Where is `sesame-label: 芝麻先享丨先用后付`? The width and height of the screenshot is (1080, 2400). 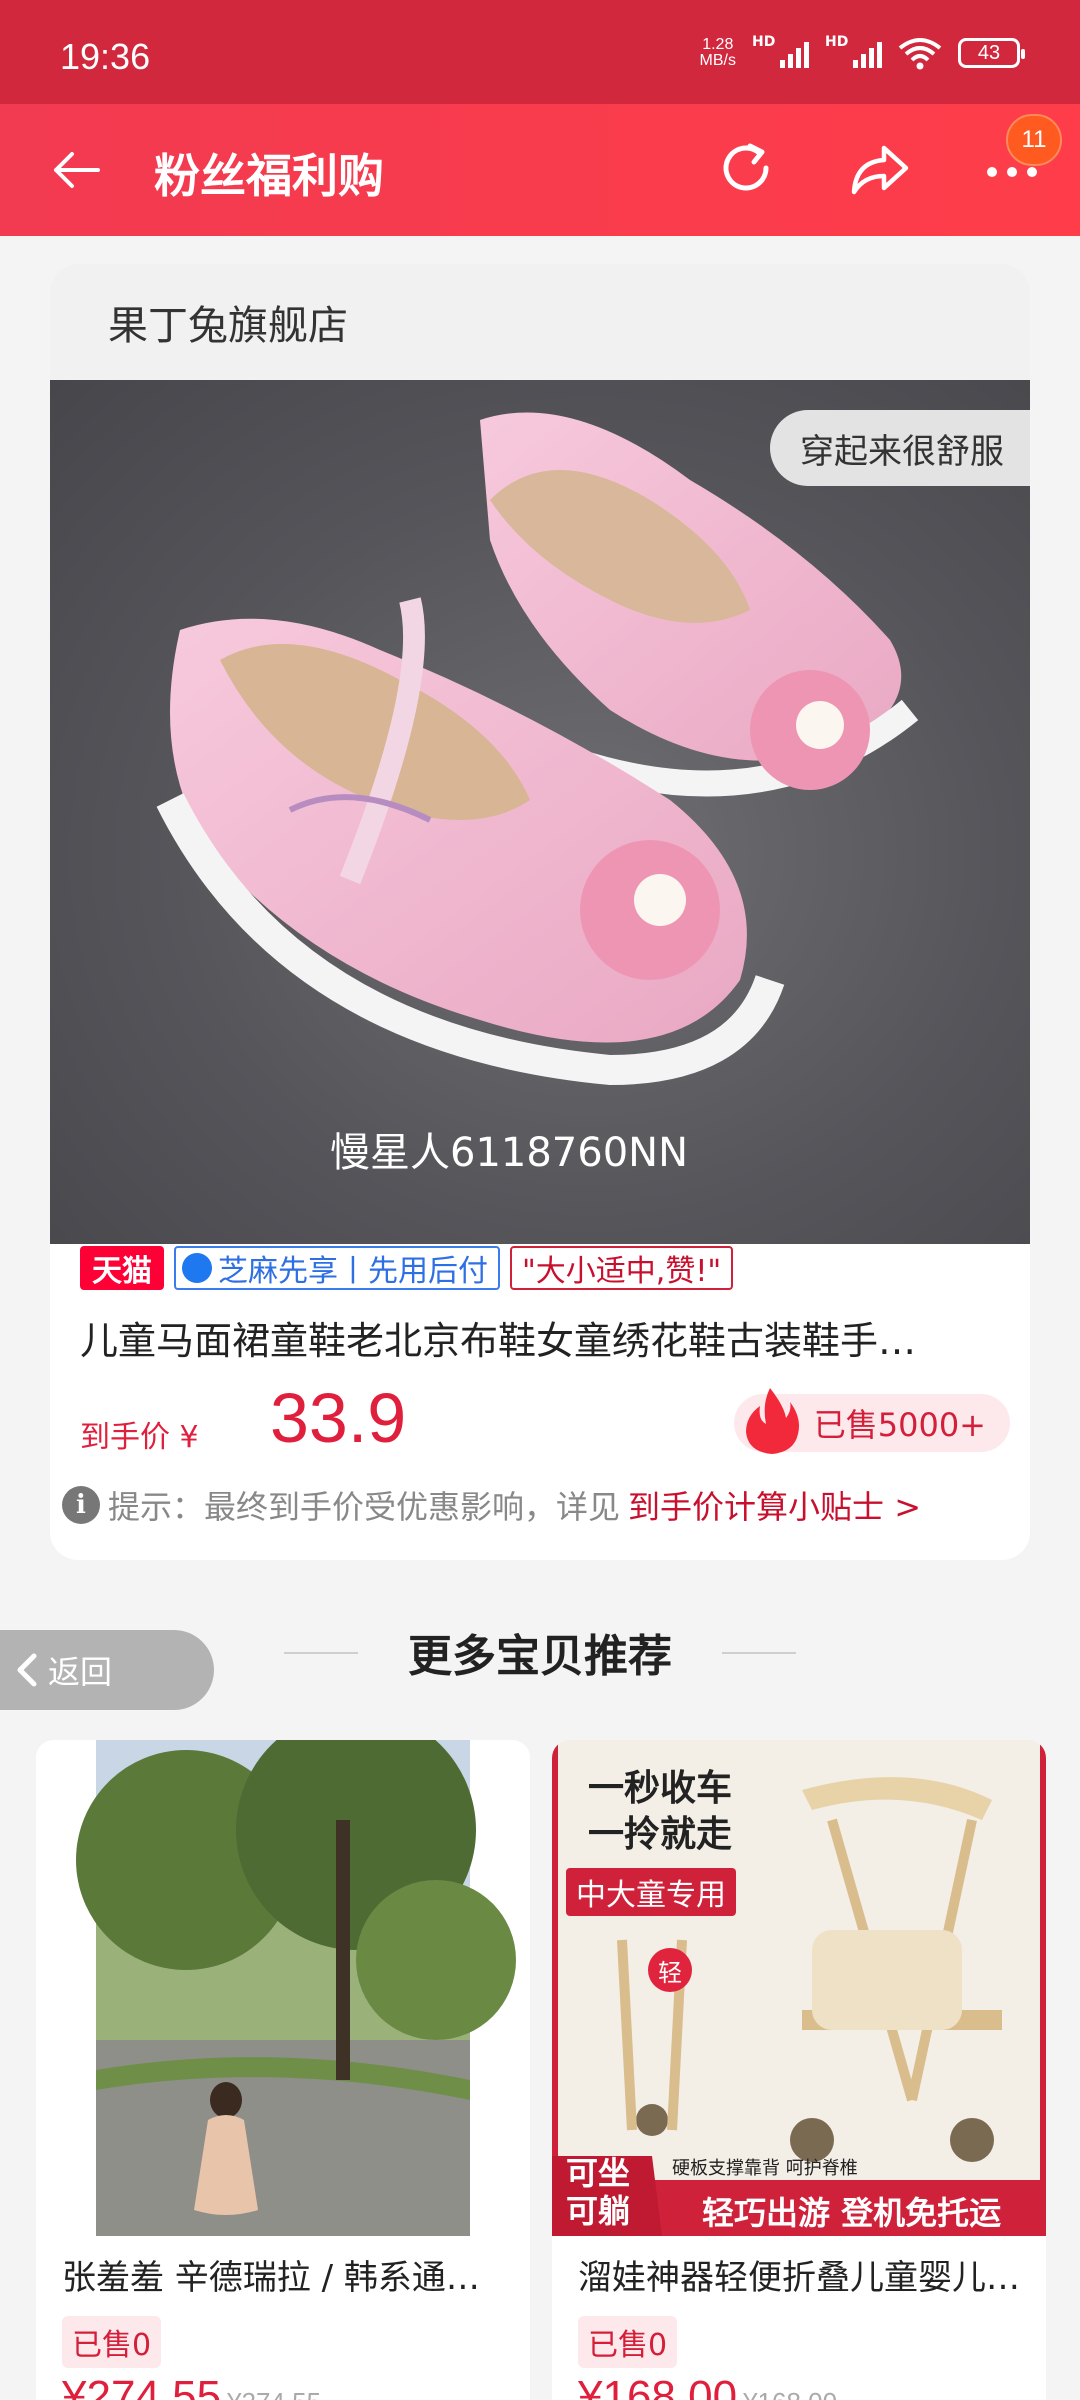
sesame-label: 芝麻先享丨先用后付 is located at coordinates (337, 1268).